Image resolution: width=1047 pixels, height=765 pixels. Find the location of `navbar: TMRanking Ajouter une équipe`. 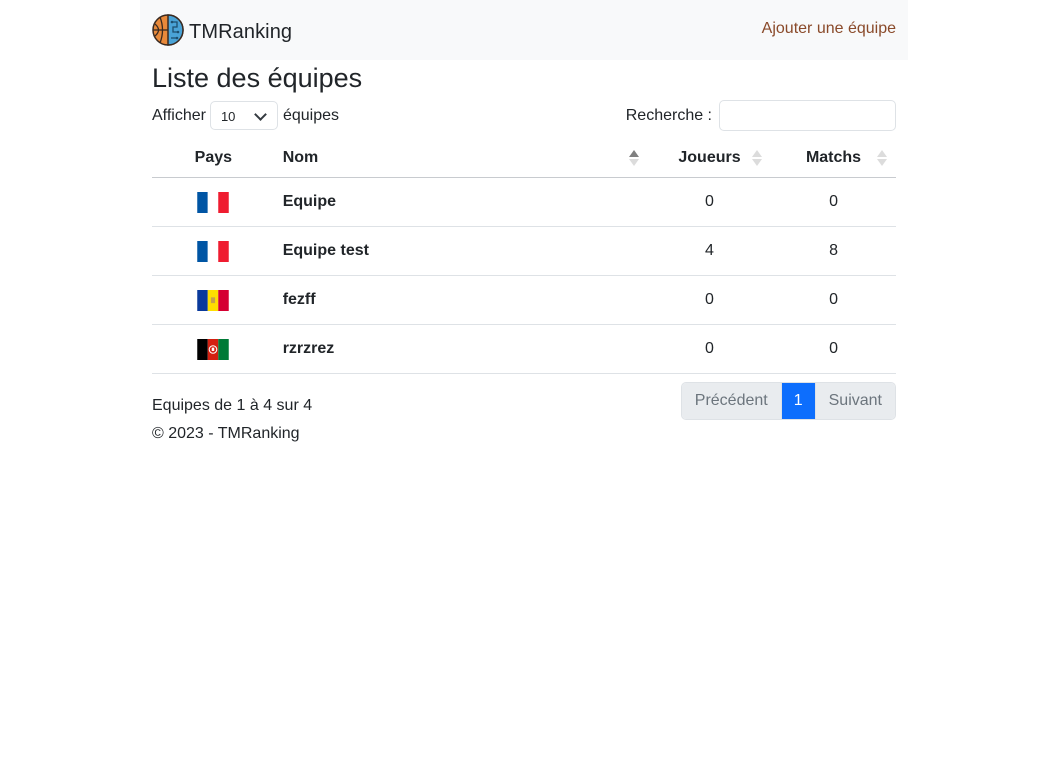

navbar: TMRanking Ajouter une équipe is located at coordinates (524, 30).